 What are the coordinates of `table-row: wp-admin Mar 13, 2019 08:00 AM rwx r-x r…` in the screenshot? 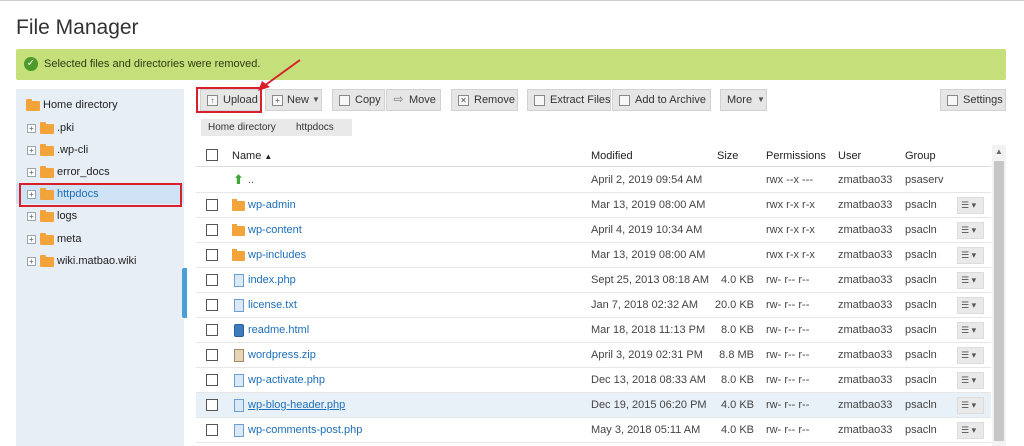 It's located at (593, 205).